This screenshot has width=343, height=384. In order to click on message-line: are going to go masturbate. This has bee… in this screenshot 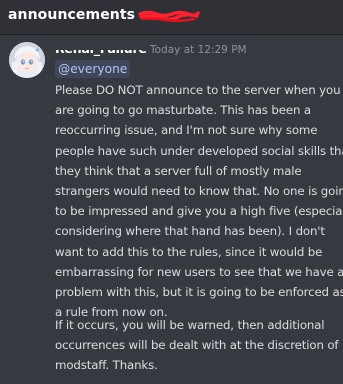, I will do `click(183, 110)`.